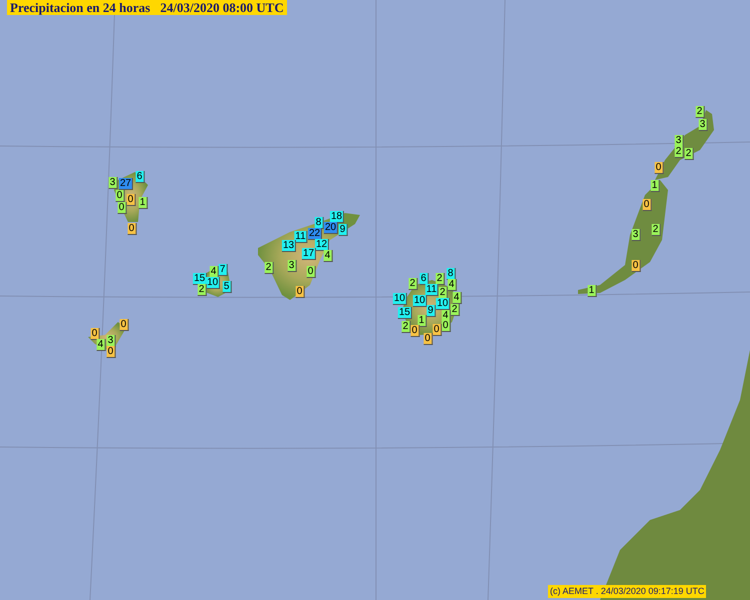 This screenshot has width=750, height=600. I want to click on precipitation-label: 12, so click(322, 245).